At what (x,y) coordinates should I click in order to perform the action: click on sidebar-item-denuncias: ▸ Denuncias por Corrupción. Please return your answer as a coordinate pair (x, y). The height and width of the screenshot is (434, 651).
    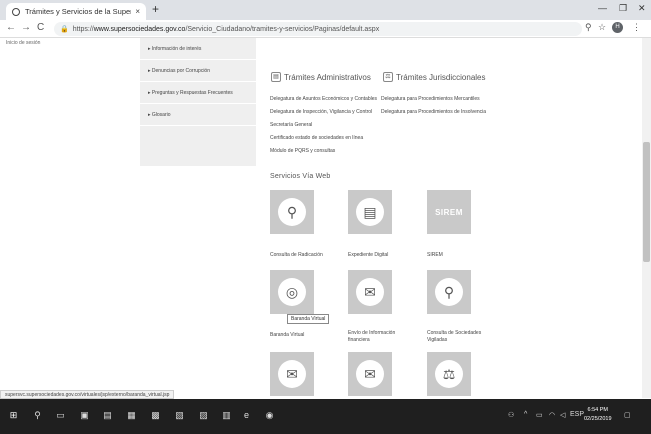
    Looking at the image, I should click on (198, 71).